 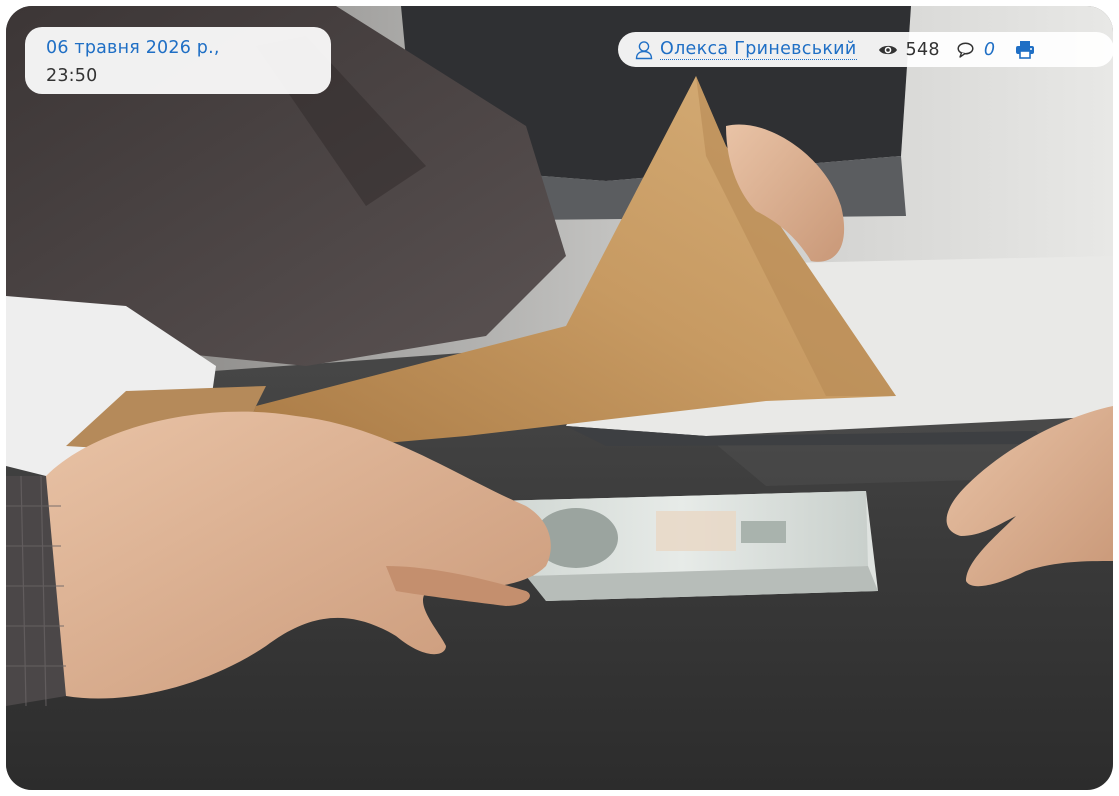 I want to click on post-date-badge: 06 травня 2026 р., 23:50, so click(x=178, y=60).